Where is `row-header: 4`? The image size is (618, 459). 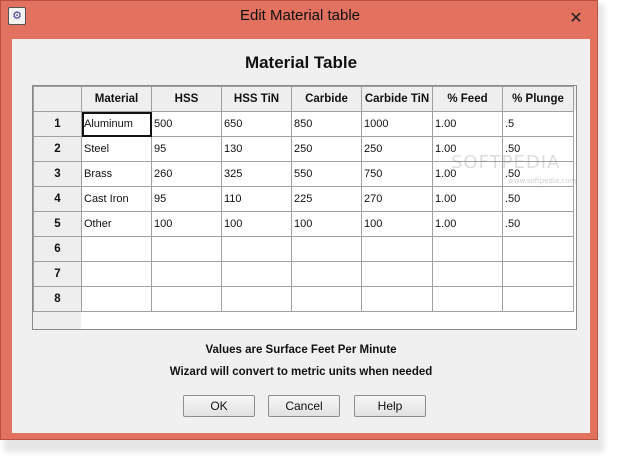 row-header: 4 is located at coordinates (57, 199).